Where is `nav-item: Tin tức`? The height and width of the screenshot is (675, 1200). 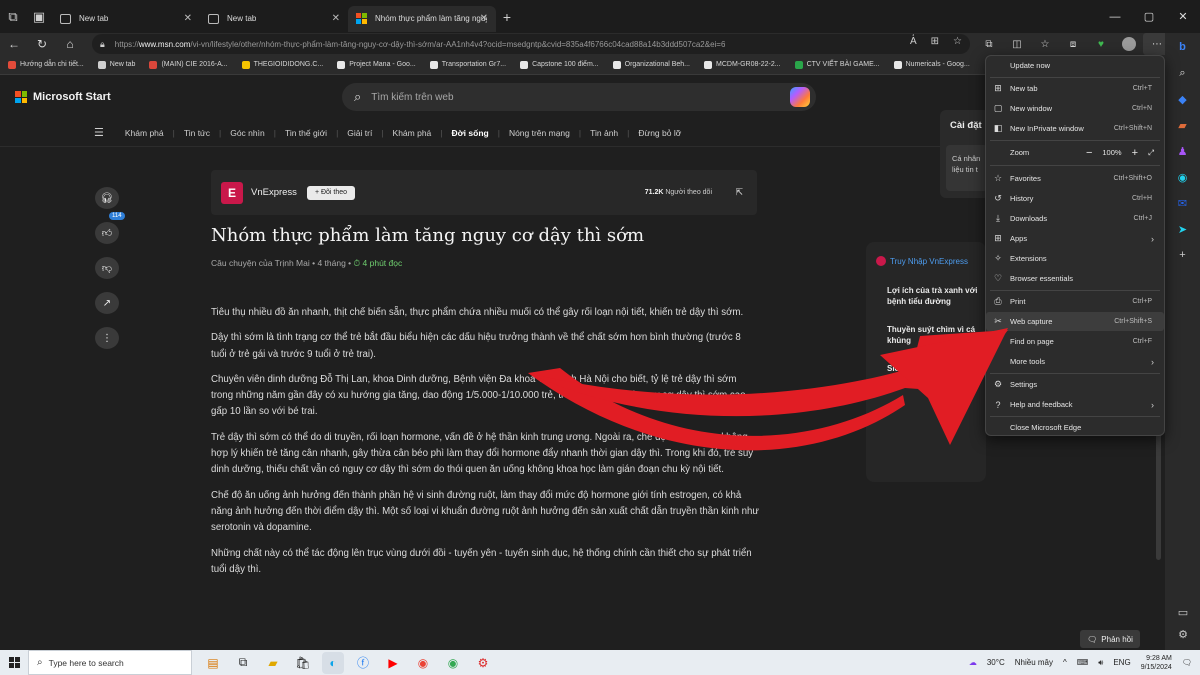
nav-item: Tin tức is located at coordinates (197, 133).